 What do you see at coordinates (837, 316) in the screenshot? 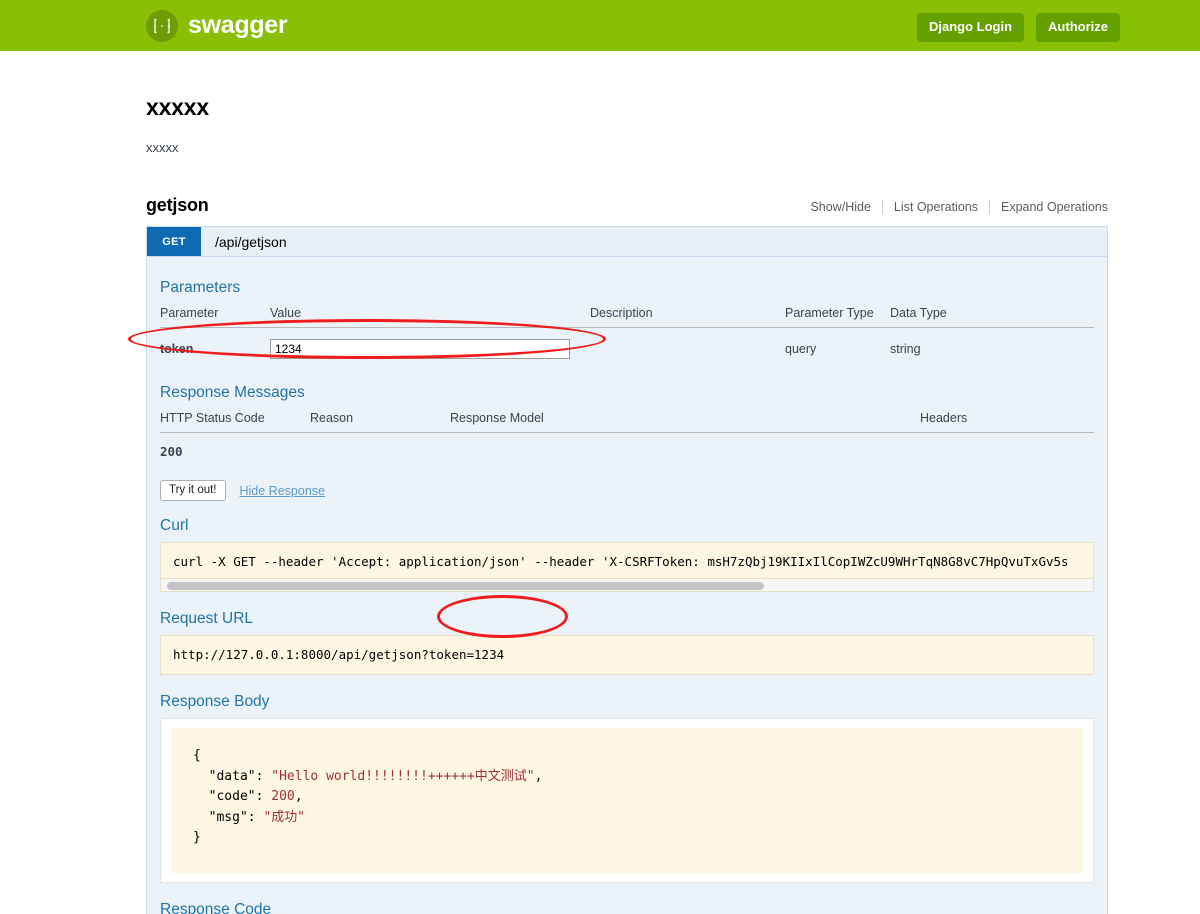
I see `col-parameter-type: Parameter Type` at bounding box center [837, 316].